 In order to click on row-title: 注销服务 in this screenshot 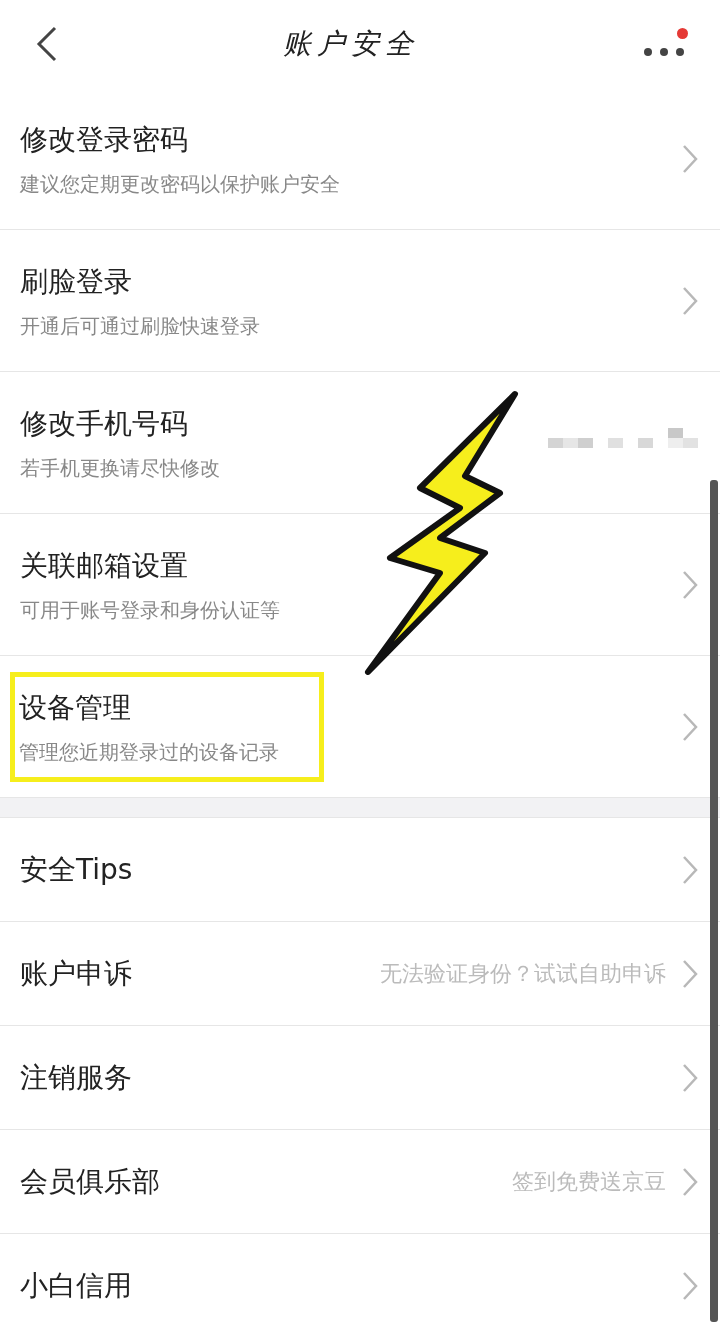, I will do `click(76, 1077)`.